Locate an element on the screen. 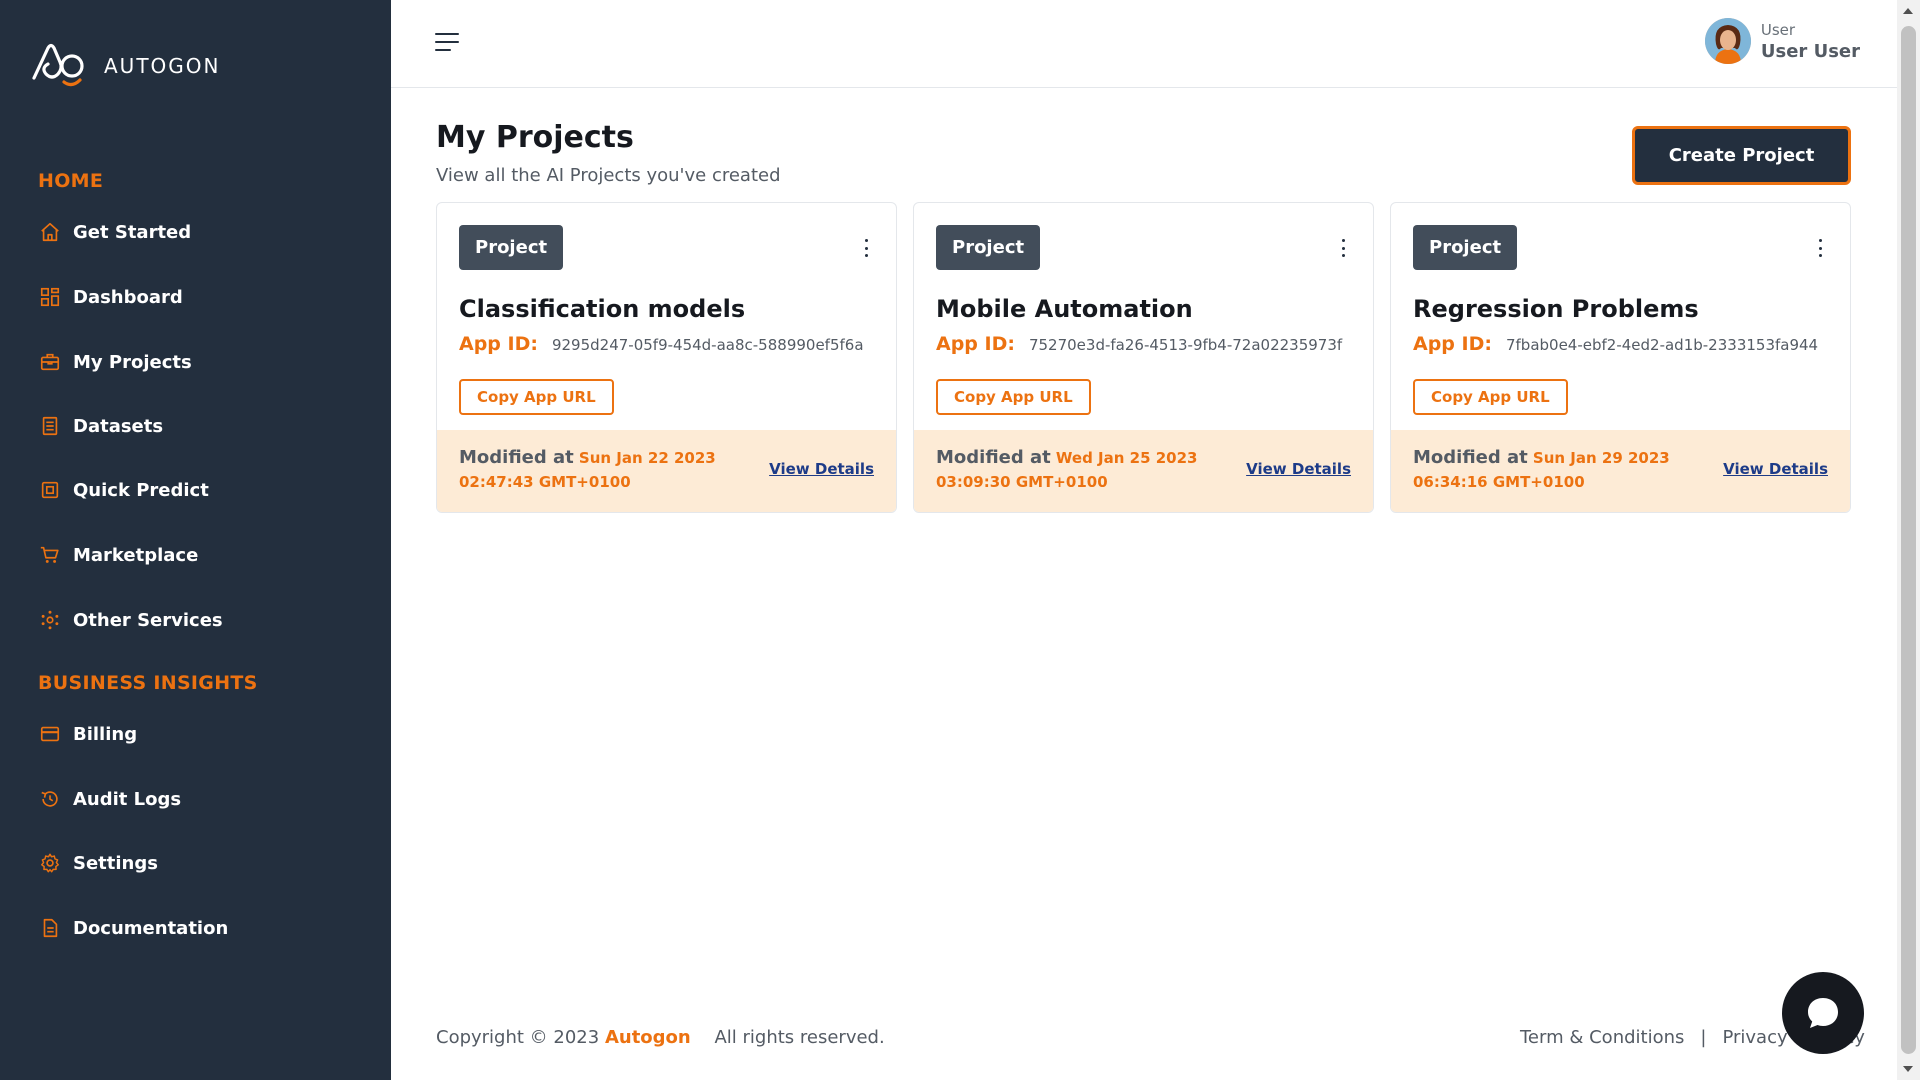 This screenshot has height=1080, width=1920. autogon-logo-icon is located at coordinates (58, 65).